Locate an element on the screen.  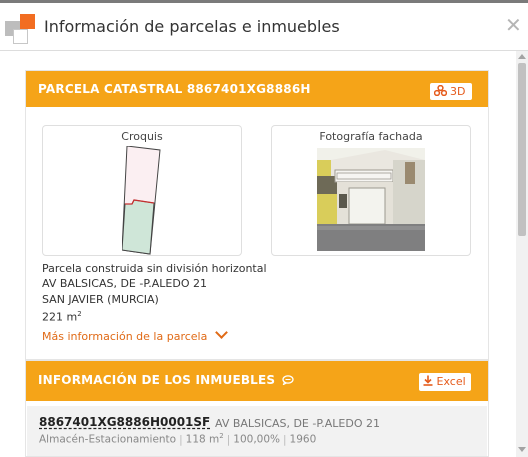
vertical-scrollbar is located at coordinates (522, 254).